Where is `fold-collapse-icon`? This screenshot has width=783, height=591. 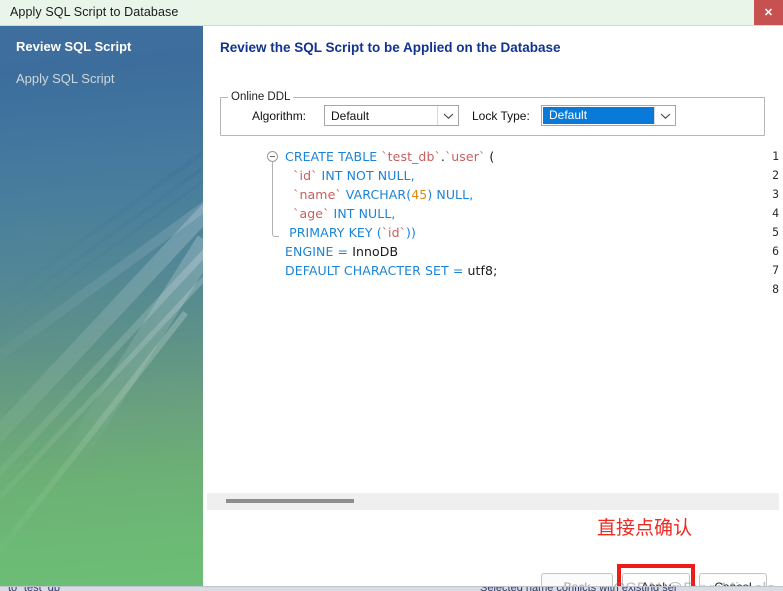 fold-collapse-icon is located at coordinates (272, 156).